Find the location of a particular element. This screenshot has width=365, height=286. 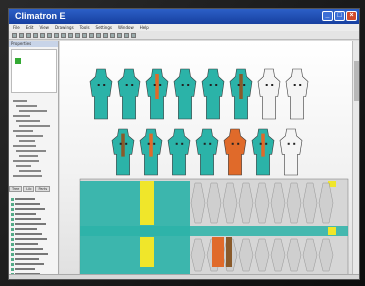

toolbar-zoom-icon is located at coordinates (77, 35).